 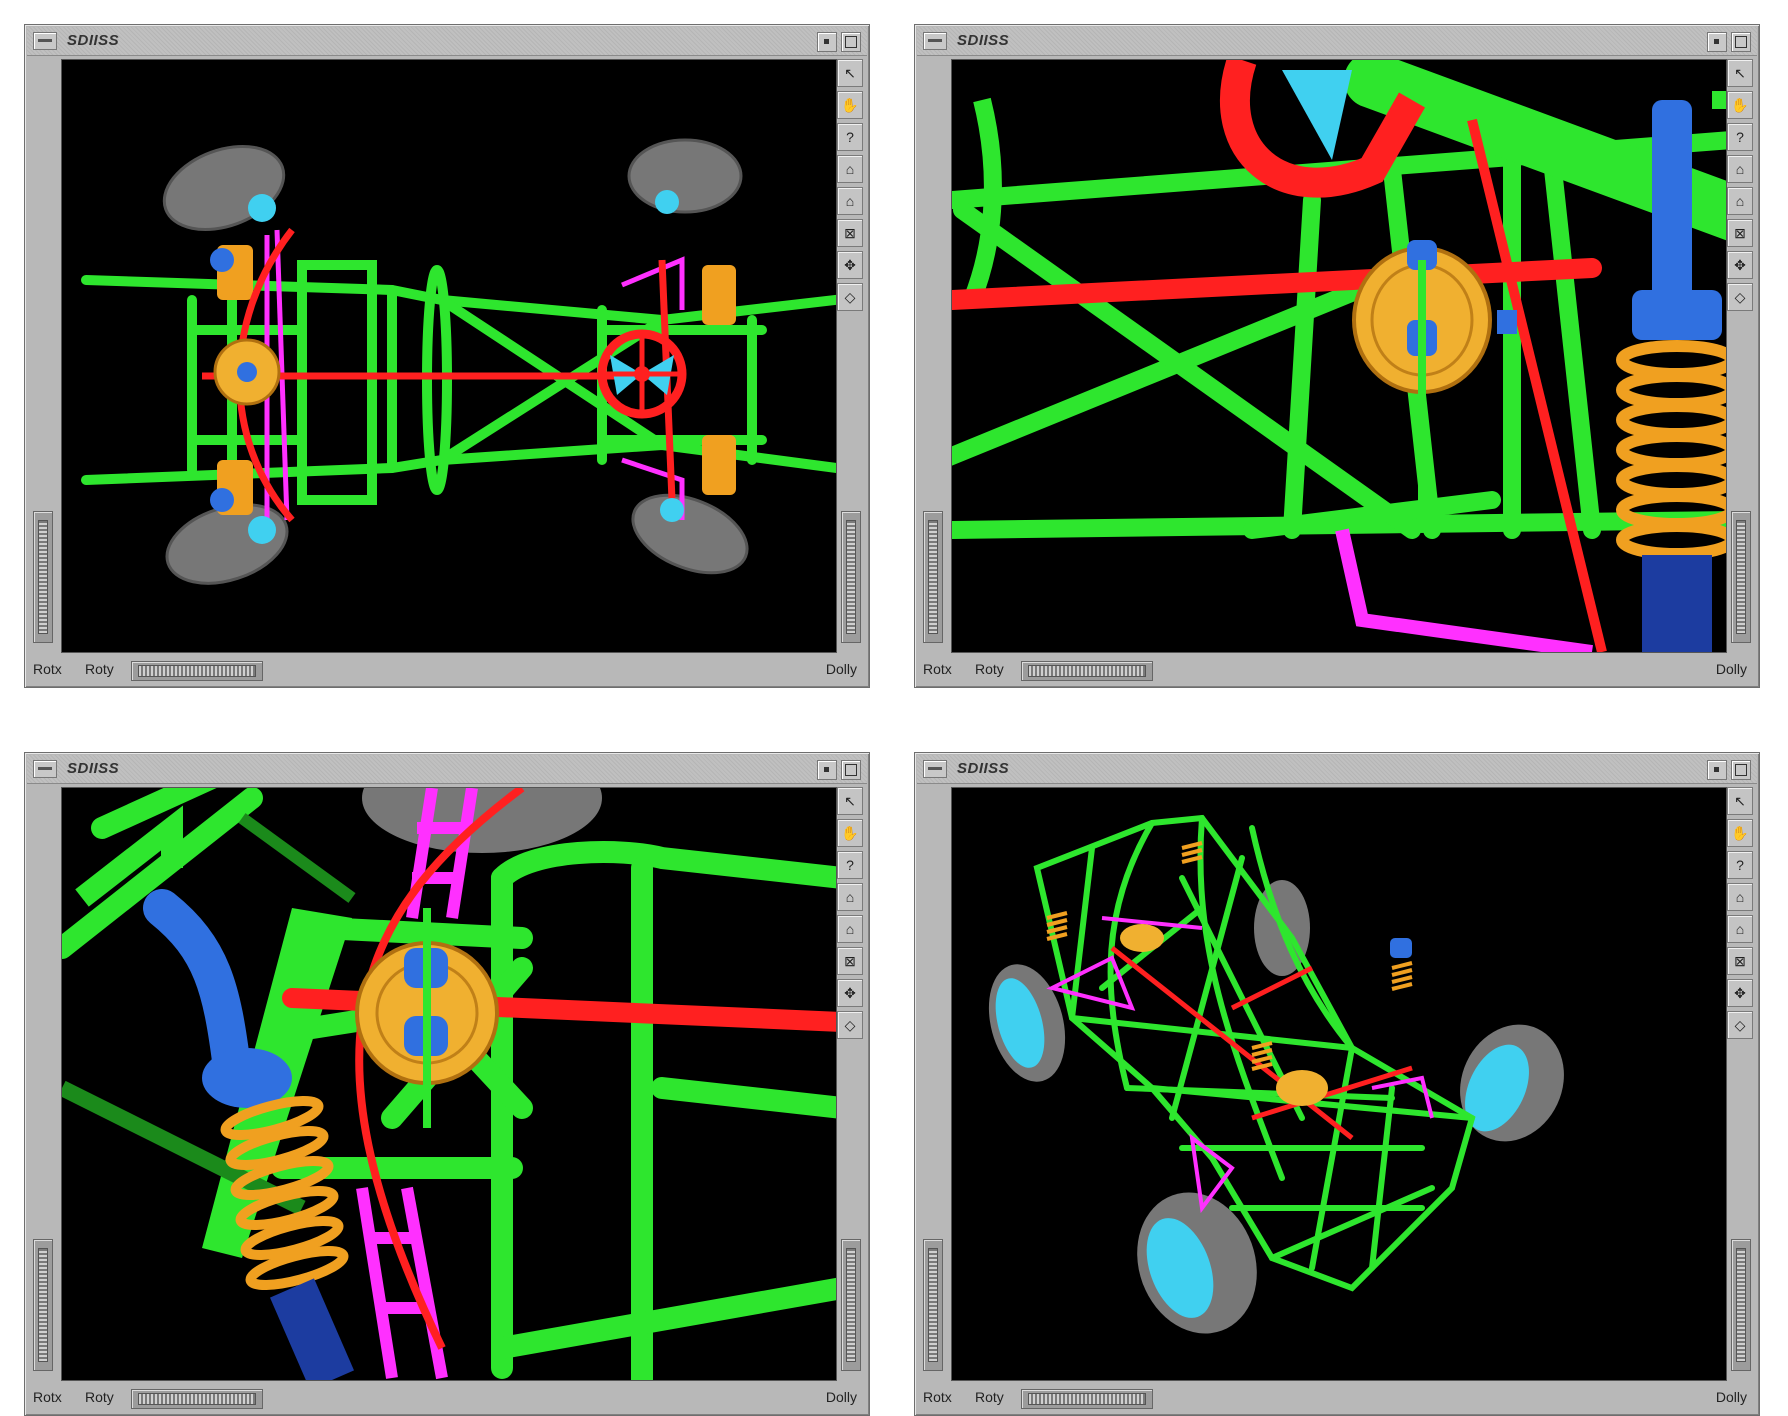 What do you see at coordinates (458, 361) in the screenshot?
I see `chassis-top-view` at bounding box center [458, 361].